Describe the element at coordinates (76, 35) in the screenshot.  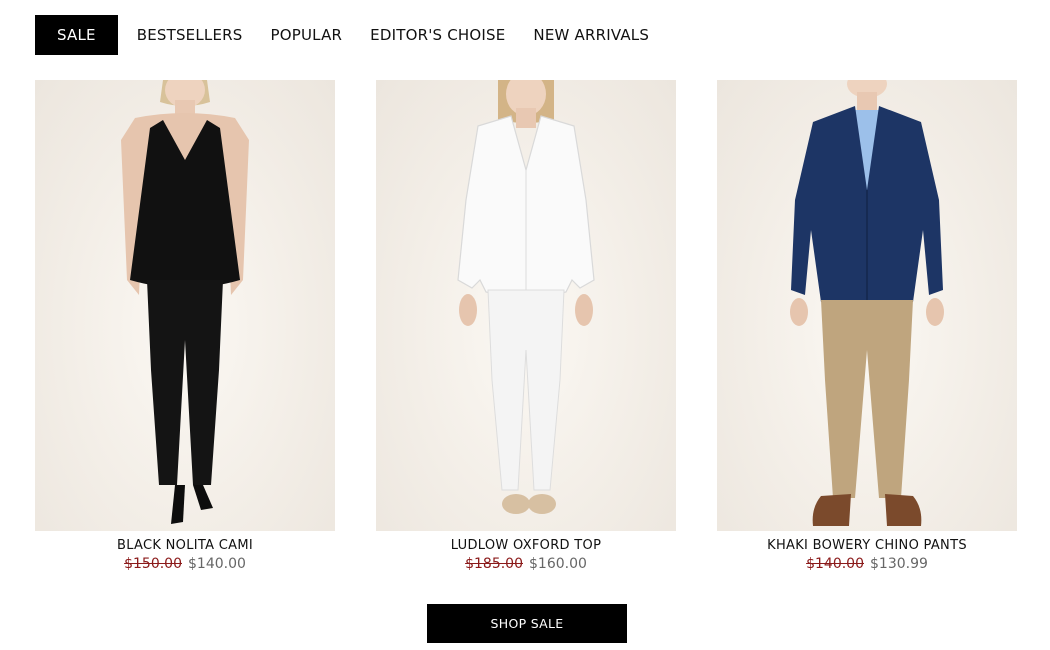
I see `tab-sale: SALE` at that location.